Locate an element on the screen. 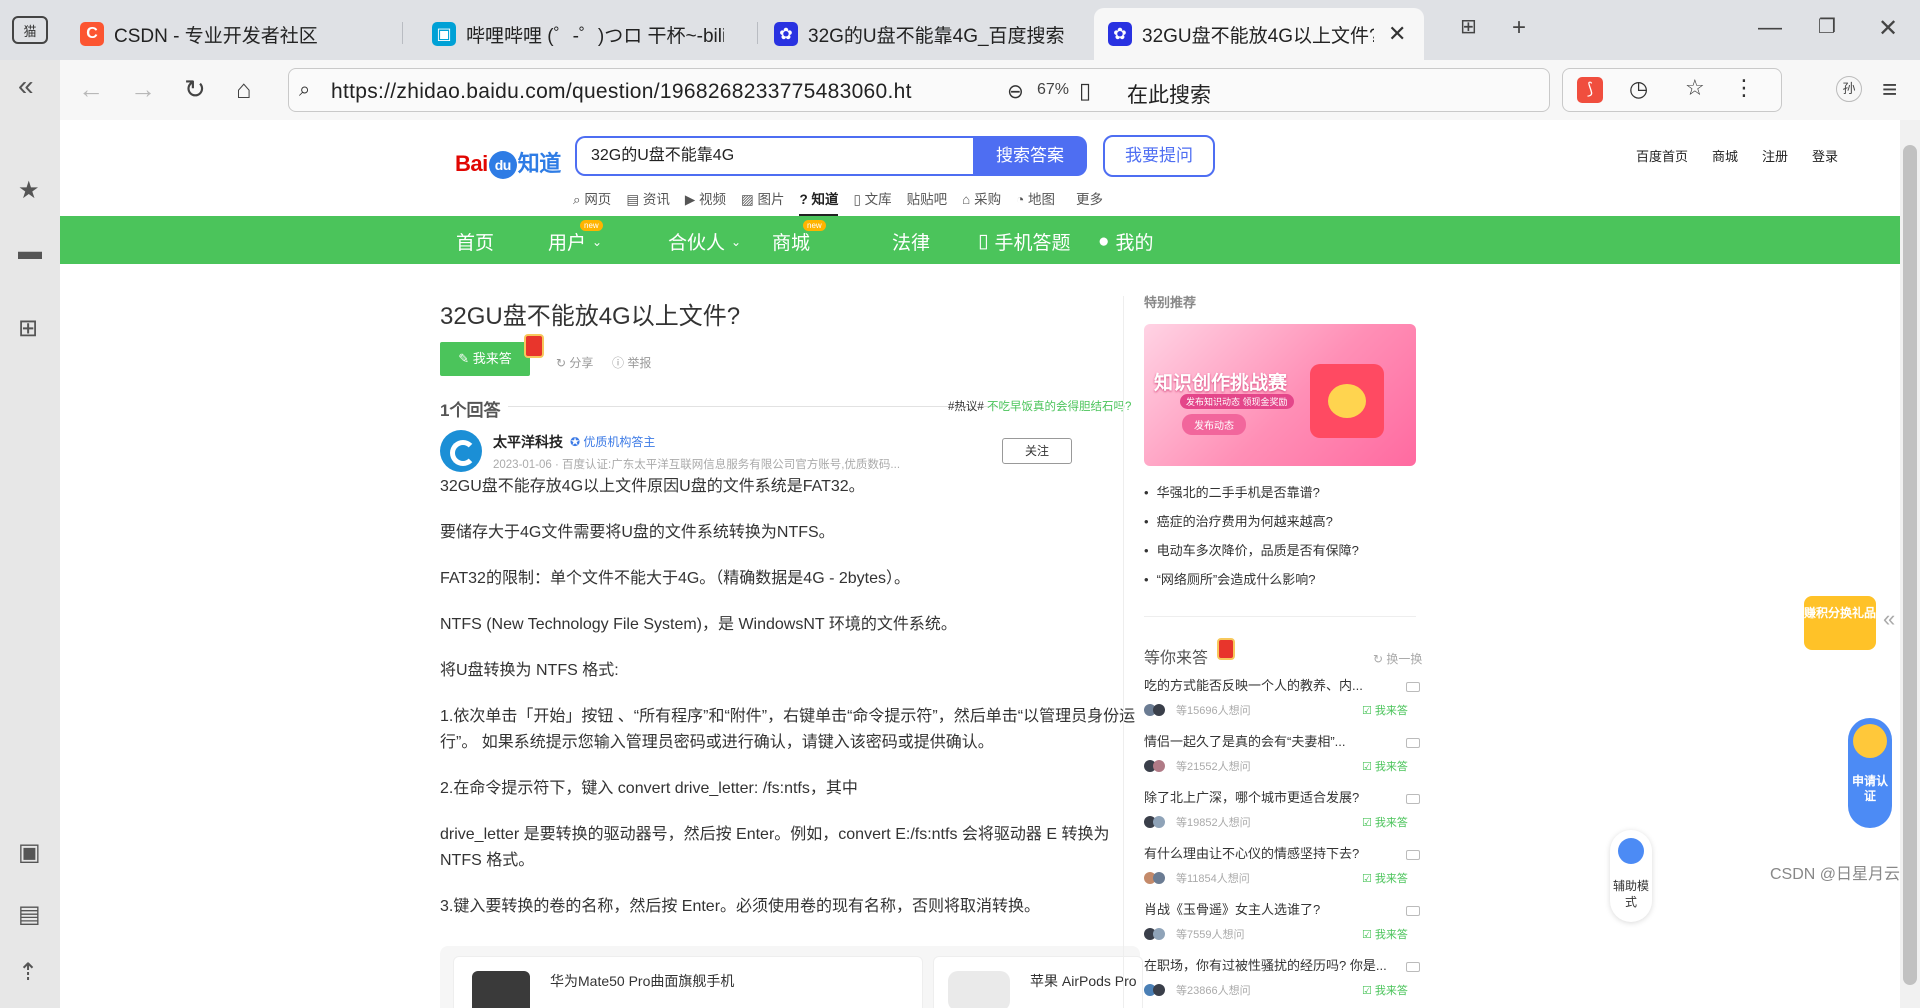 The image size is (1920, 1008). promo-banner: 知识创作挑战赛 发布知识动态 领现金奖励 发布动态 is located at coordinates (1280, 395).